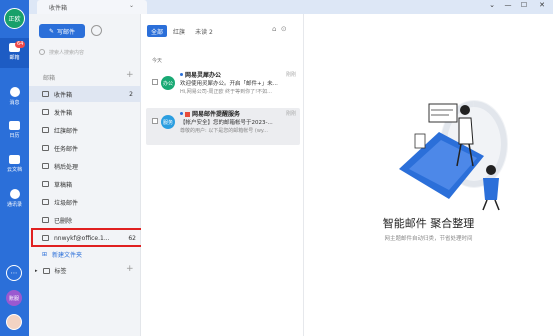  What do you see at coordinates (63, 221) in the screenshot?
I see `folder-label: 已删除` at bounding box center [63, 221].